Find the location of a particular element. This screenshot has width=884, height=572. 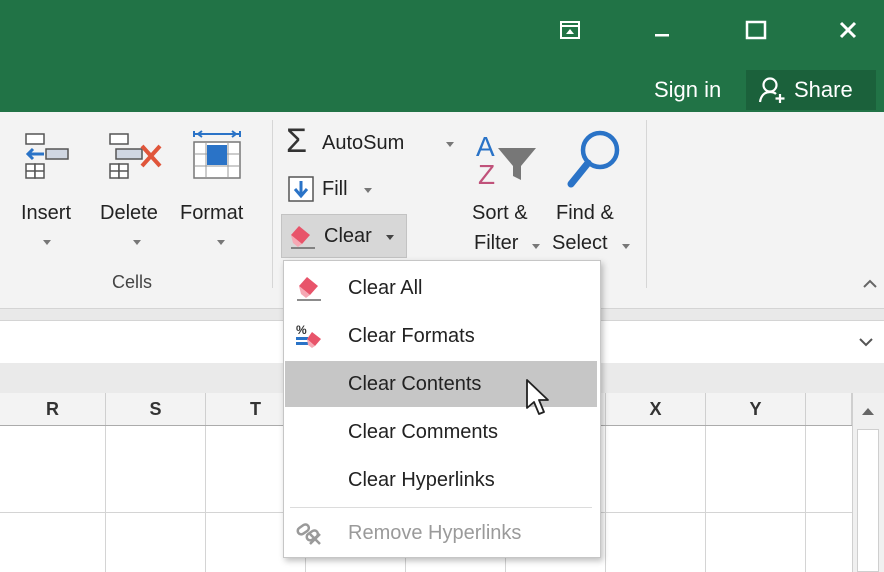

fill-button: Fill is located at coordinates (334, 189).